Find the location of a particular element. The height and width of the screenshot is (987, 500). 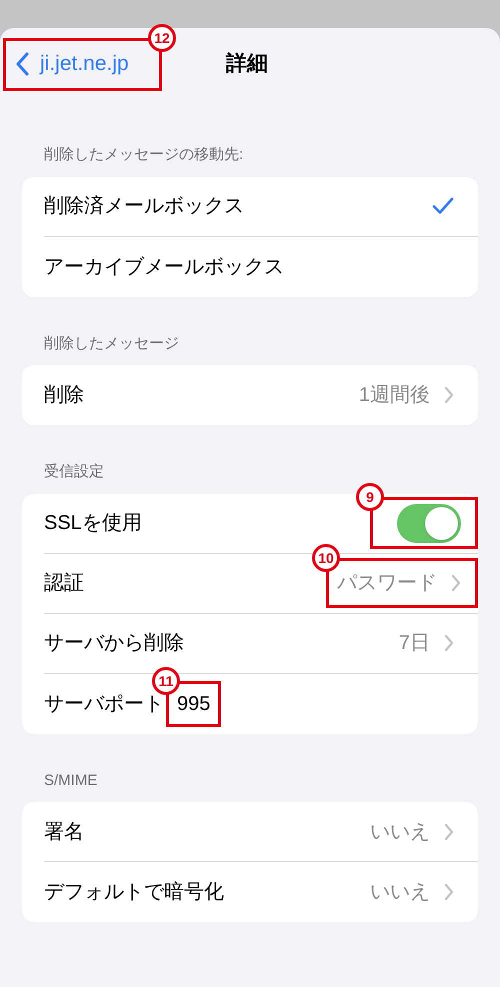

port-value: 995 is located at coordinates (193, 703).